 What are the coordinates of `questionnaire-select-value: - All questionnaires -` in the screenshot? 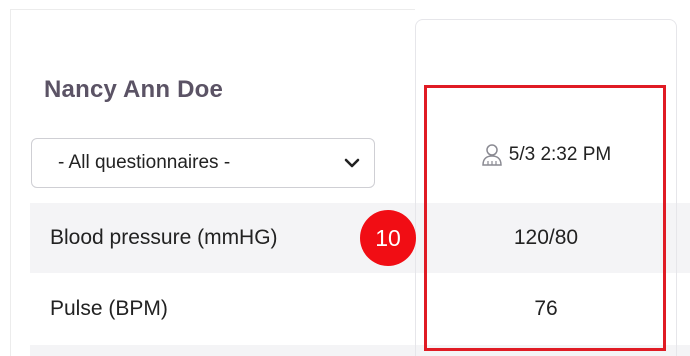 It's located at (144, 162).